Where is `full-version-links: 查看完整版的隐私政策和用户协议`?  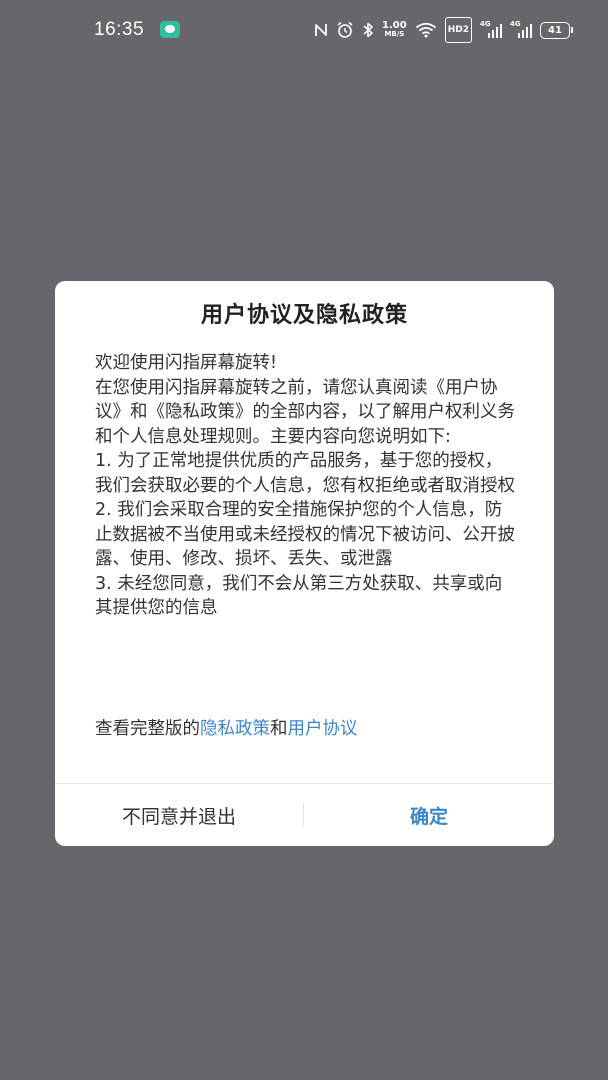
full-version-links: 查看完整版的隐私政策和用户协议 is located at coordinates (305, 729).